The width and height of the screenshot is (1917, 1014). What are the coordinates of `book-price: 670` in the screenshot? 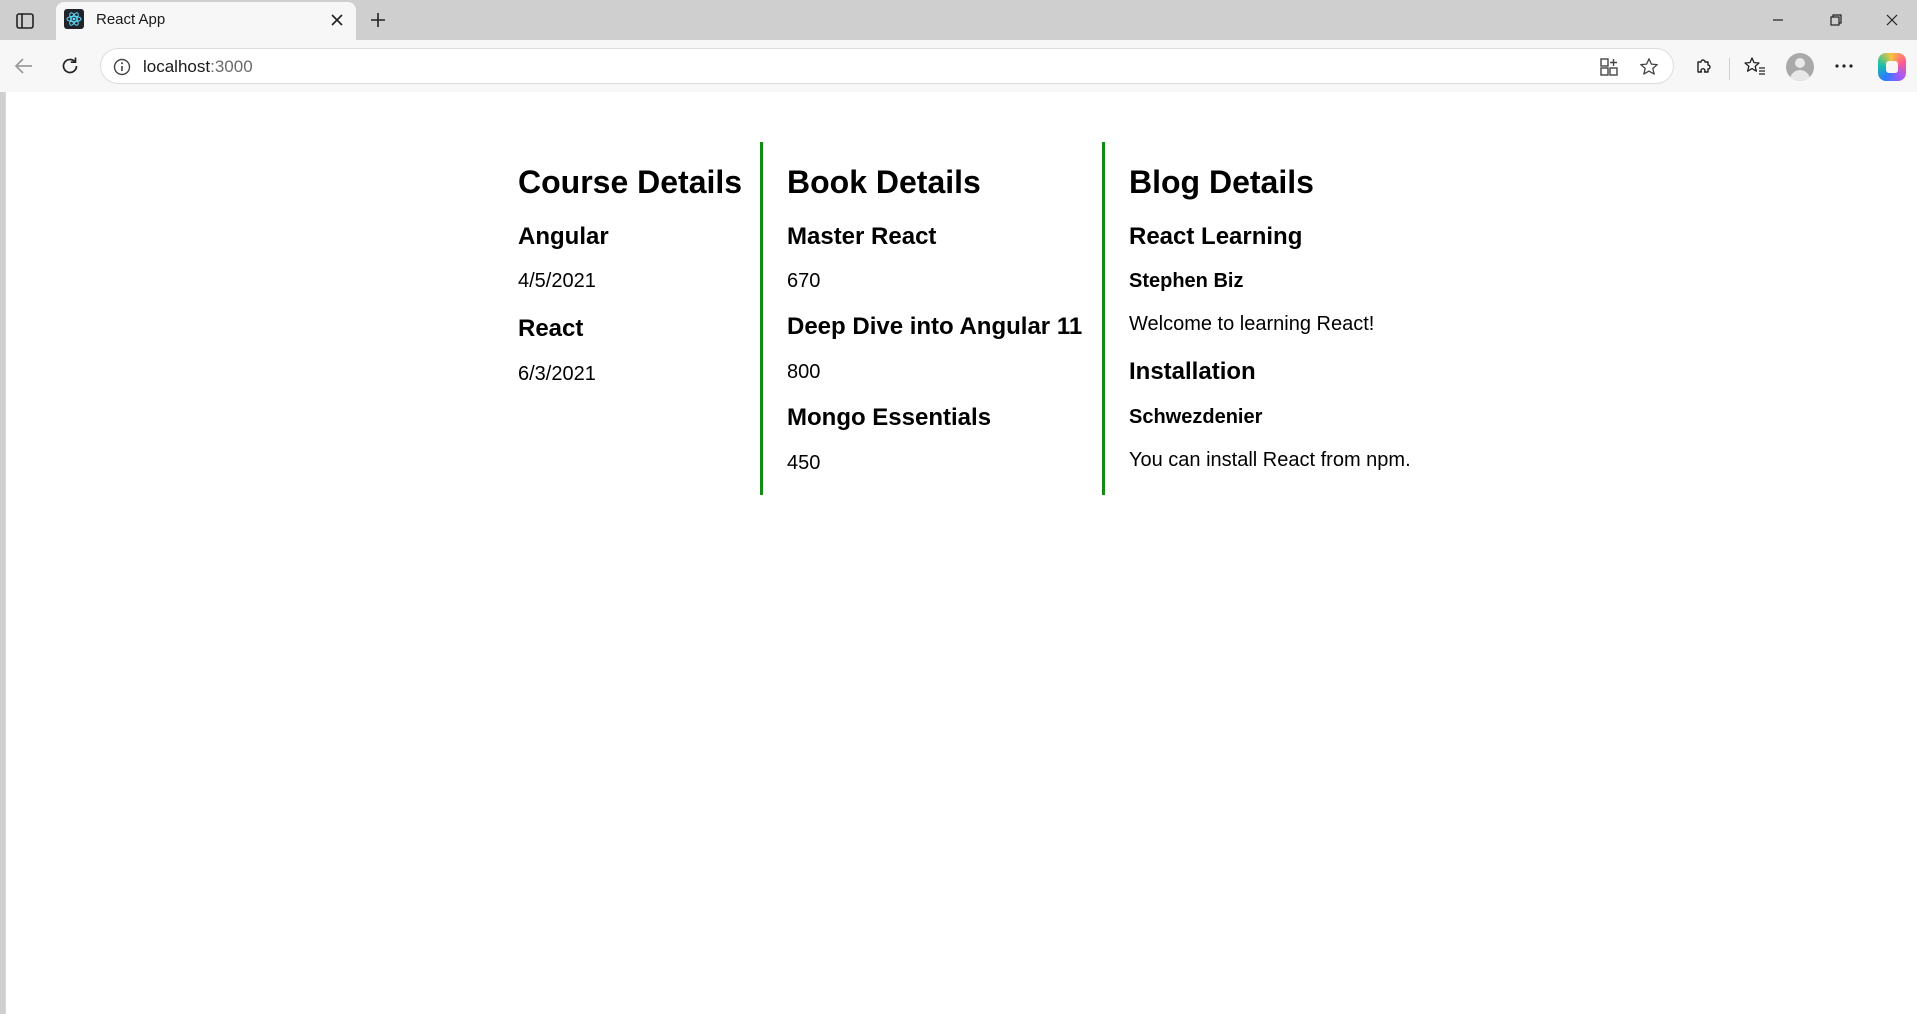 It's located at (804, 281).